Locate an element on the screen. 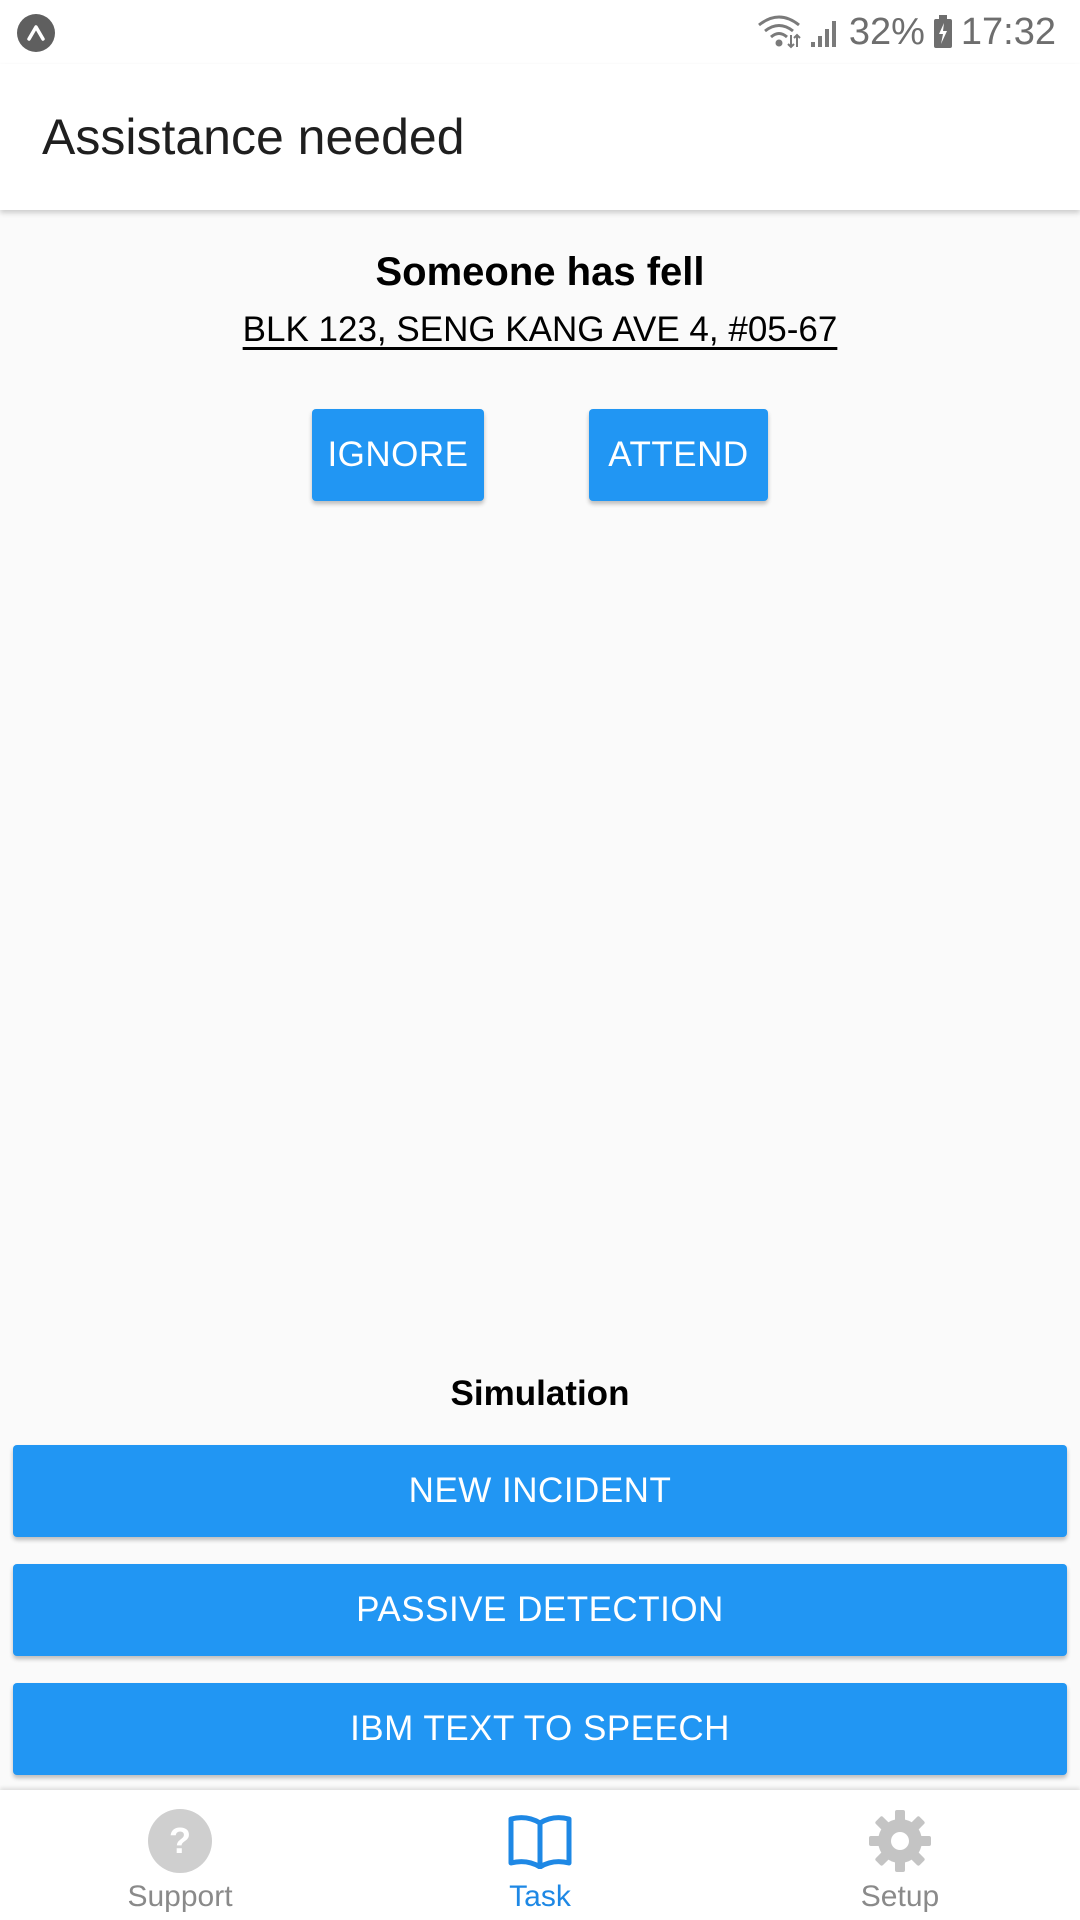  app-bar: Assistance needed is located at coordinates (540, 137).